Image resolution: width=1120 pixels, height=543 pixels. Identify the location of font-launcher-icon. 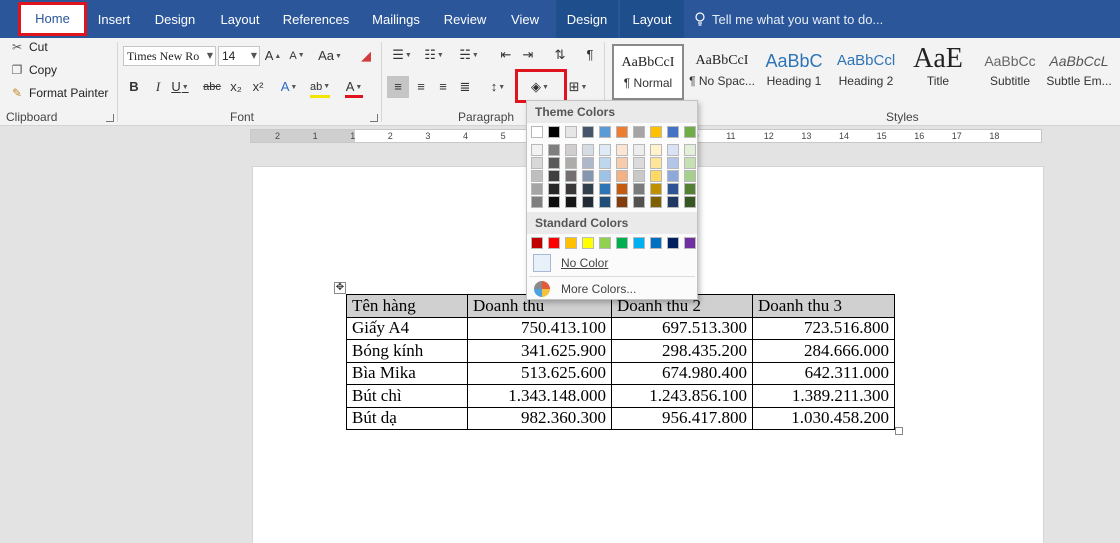
(374, 118).